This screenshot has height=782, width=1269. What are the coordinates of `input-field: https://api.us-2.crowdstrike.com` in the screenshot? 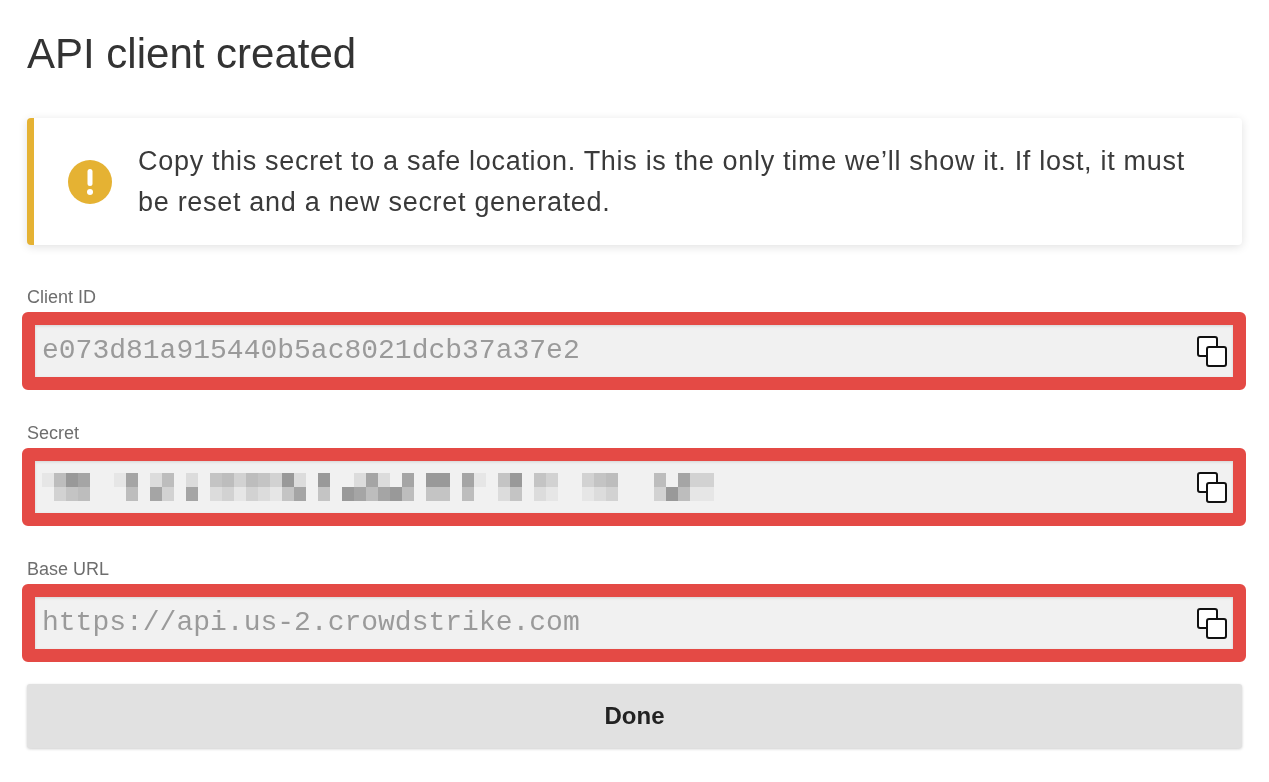 It's located at (634, 623).